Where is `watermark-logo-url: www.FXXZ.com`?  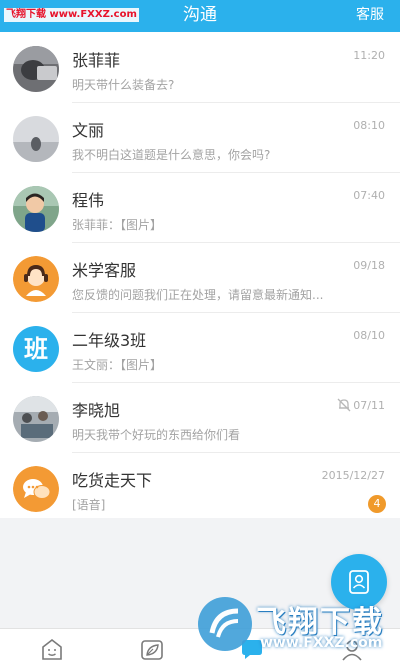
watermark-logo-url: www.FXXZ.com is located at coordinates (321, 643).